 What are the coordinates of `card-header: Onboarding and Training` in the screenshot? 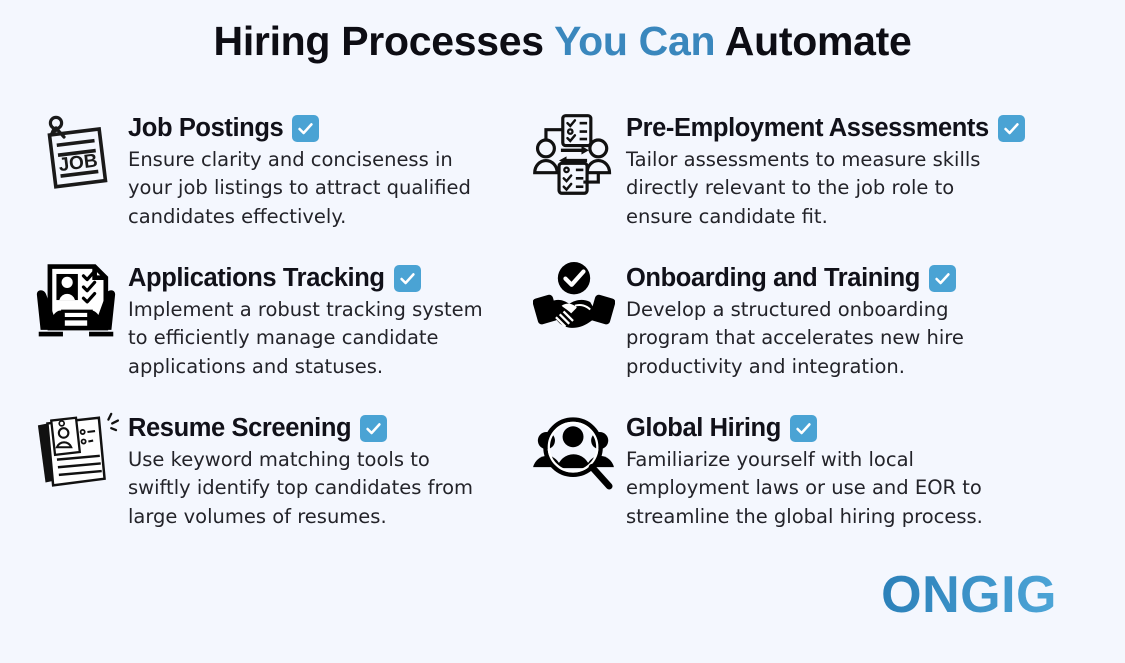 It's located at (816, 278).